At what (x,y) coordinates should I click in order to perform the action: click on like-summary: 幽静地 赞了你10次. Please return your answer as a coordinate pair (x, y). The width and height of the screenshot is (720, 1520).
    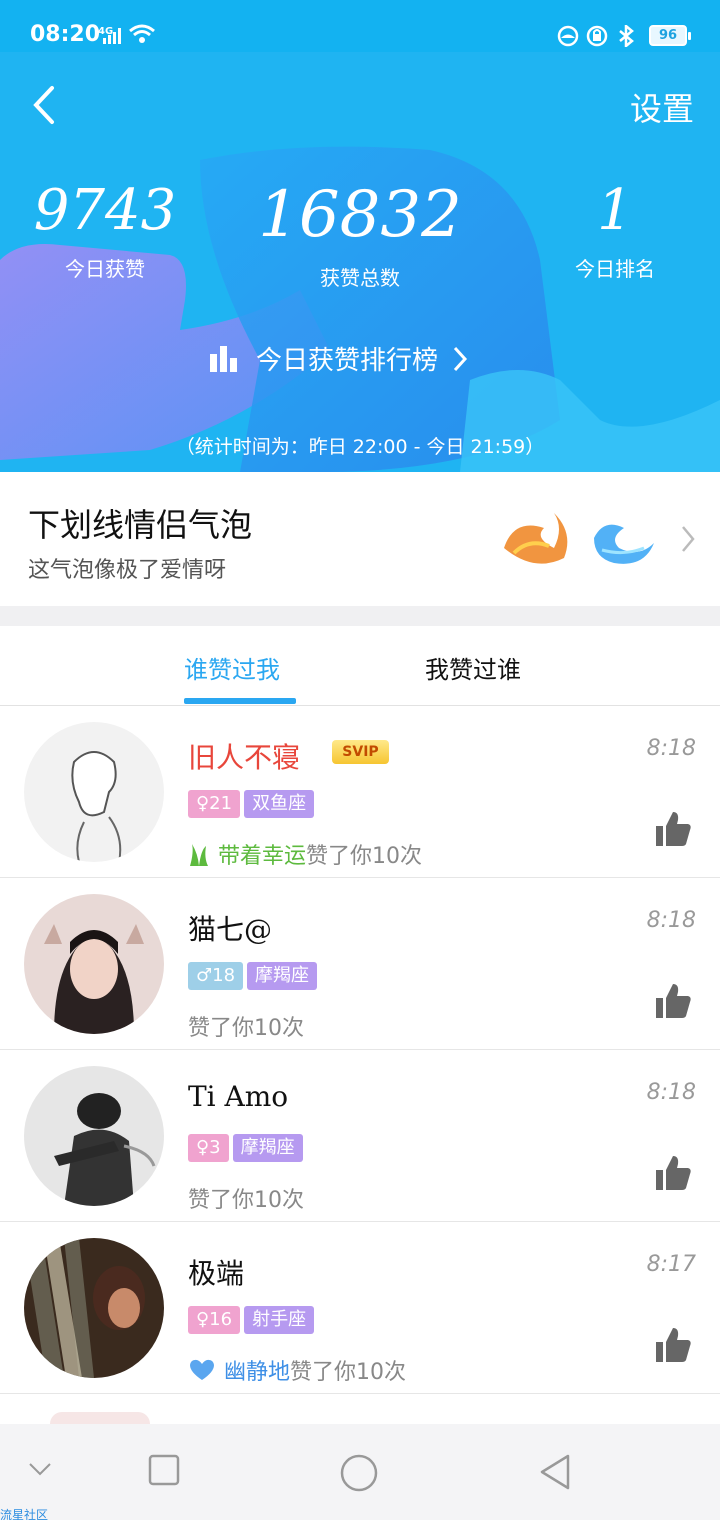
    Looking at the image, I should click on (297, 1370).